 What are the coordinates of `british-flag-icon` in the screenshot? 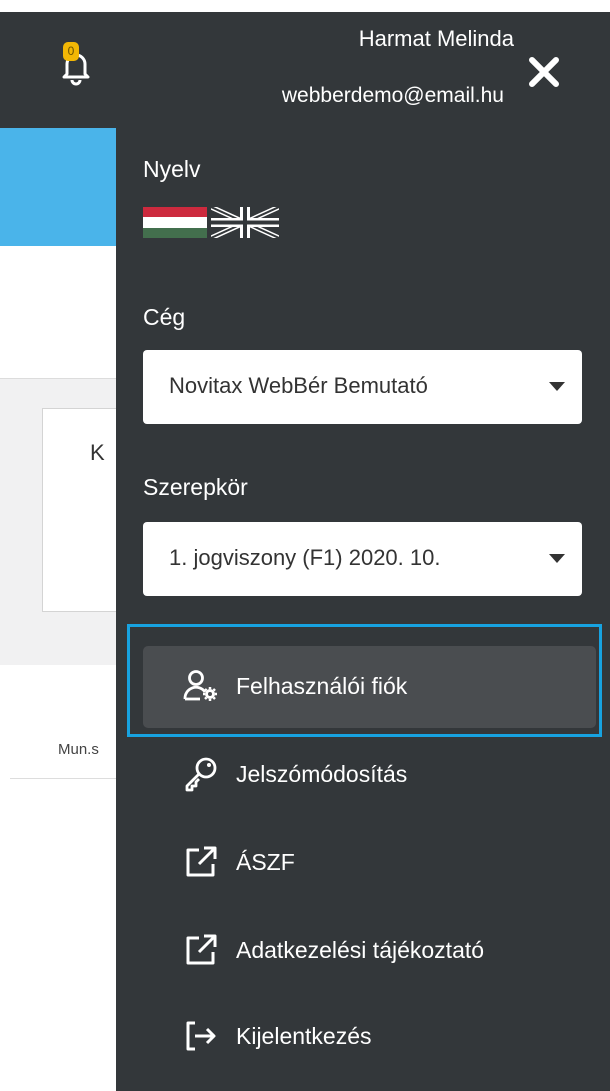 It's located at (245, 222).